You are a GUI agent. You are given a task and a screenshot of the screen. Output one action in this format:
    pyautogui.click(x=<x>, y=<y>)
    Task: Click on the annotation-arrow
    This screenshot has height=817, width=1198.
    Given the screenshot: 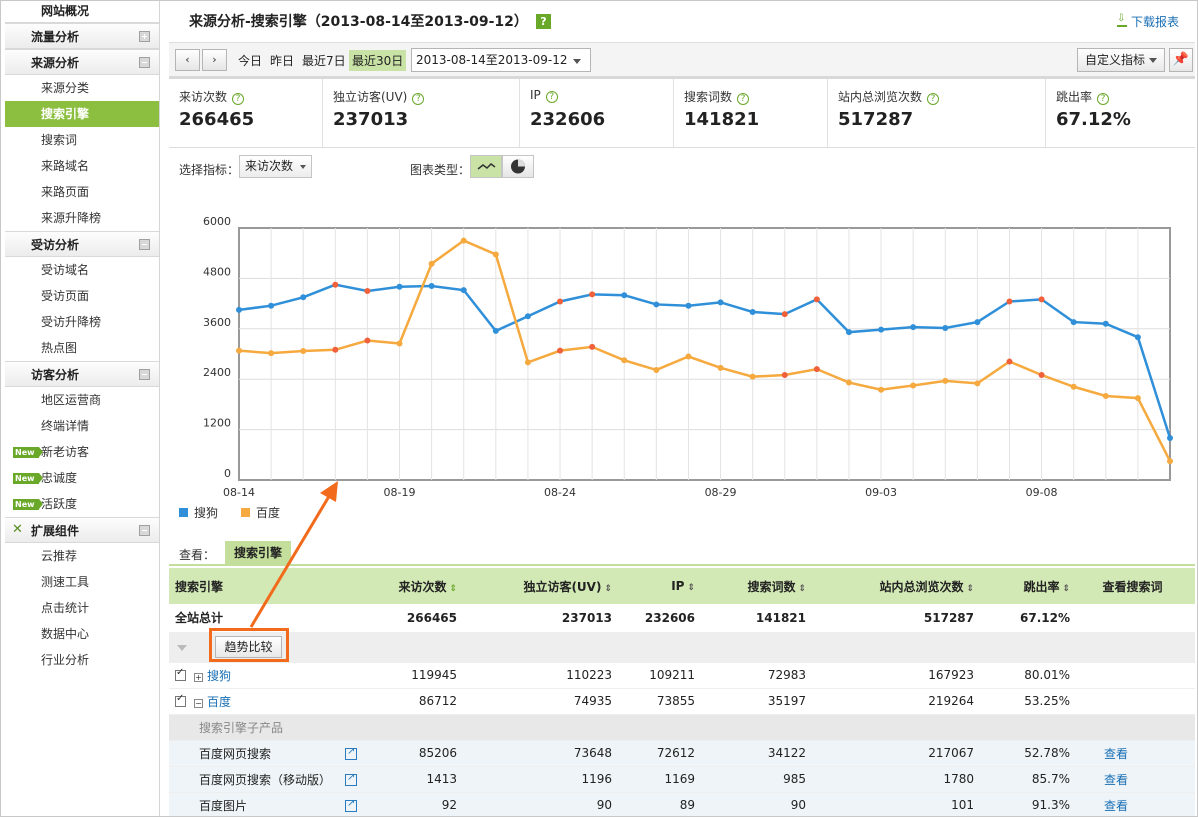 What is the action you would take?
    pyautogui.click(x=293, y=554)
    